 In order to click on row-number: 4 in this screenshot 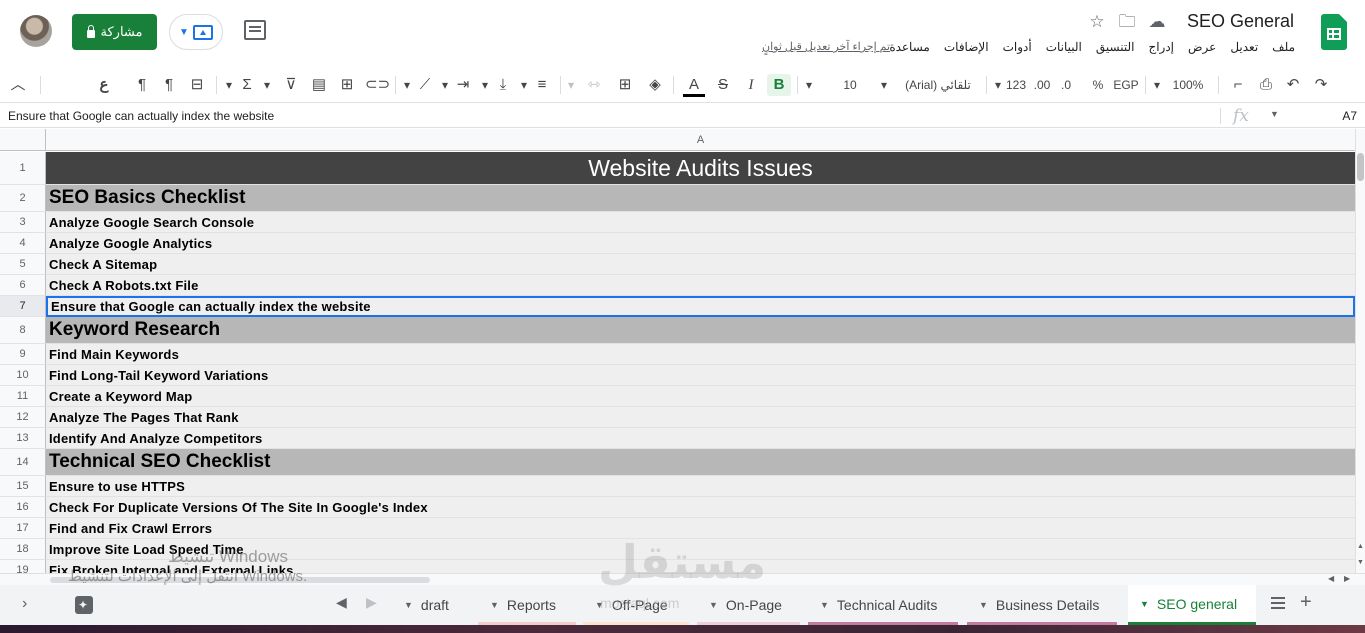, I will do `click(23, 243)`.